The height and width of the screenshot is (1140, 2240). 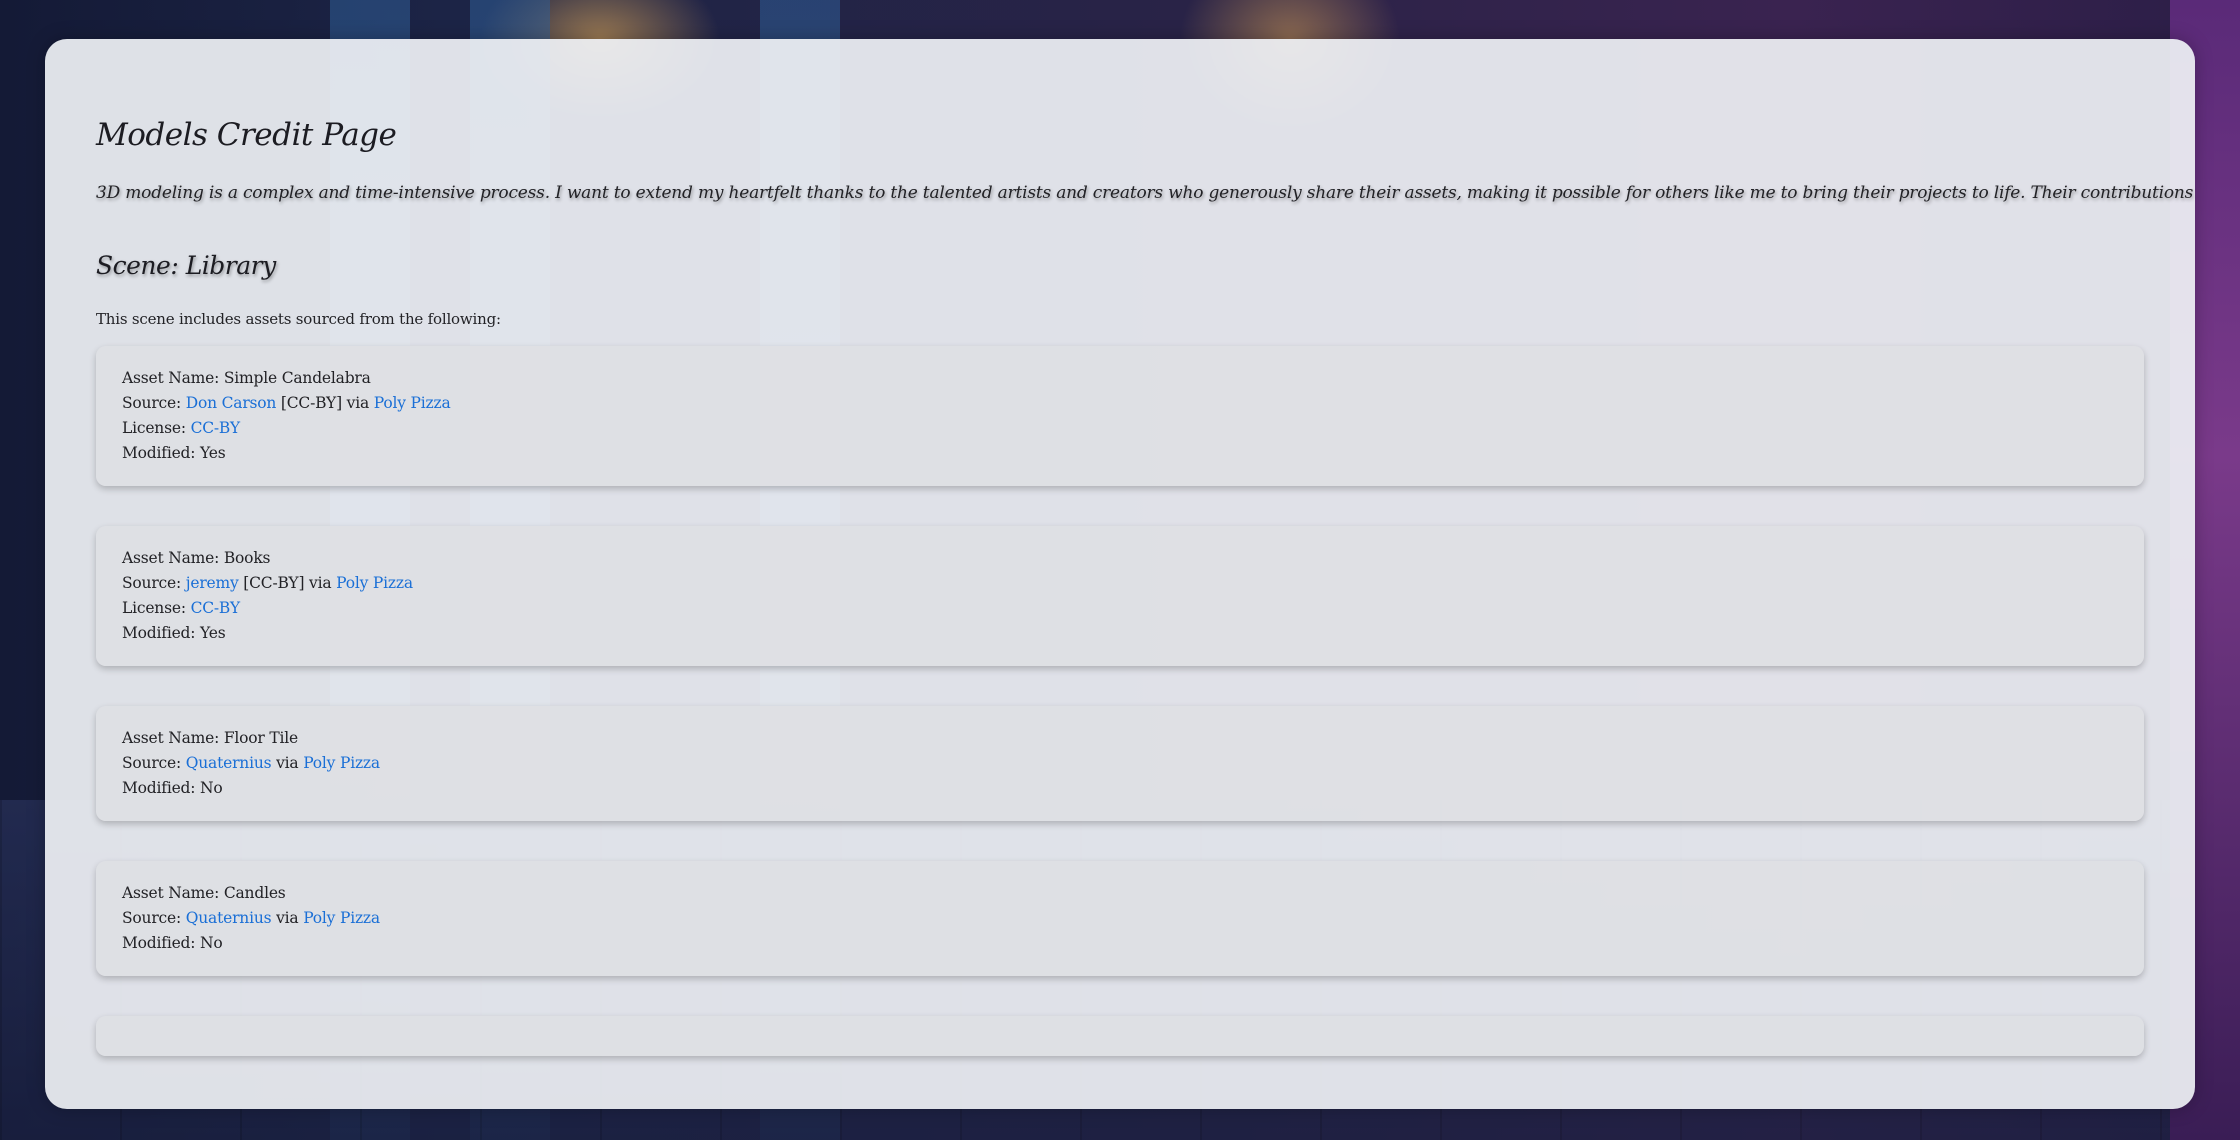 What do you see at coordinates (212, 583) in the screenshot?
I see `author-link: jeremy` at bounding box center [212, 583].